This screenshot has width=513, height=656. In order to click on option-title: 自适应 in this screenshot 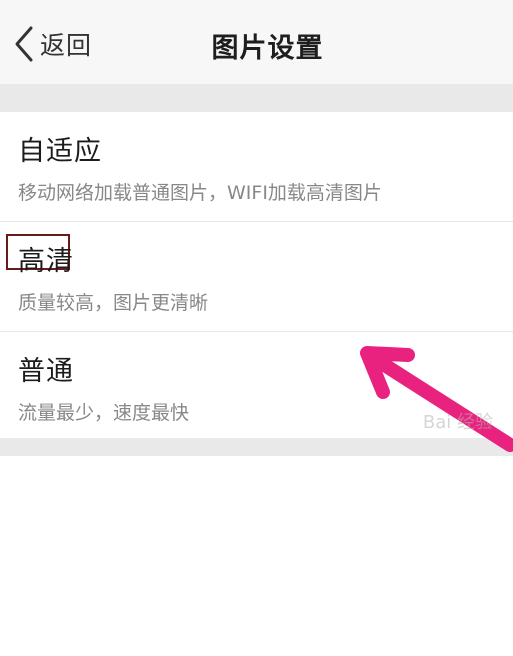, I will do `click(60, 151)`.